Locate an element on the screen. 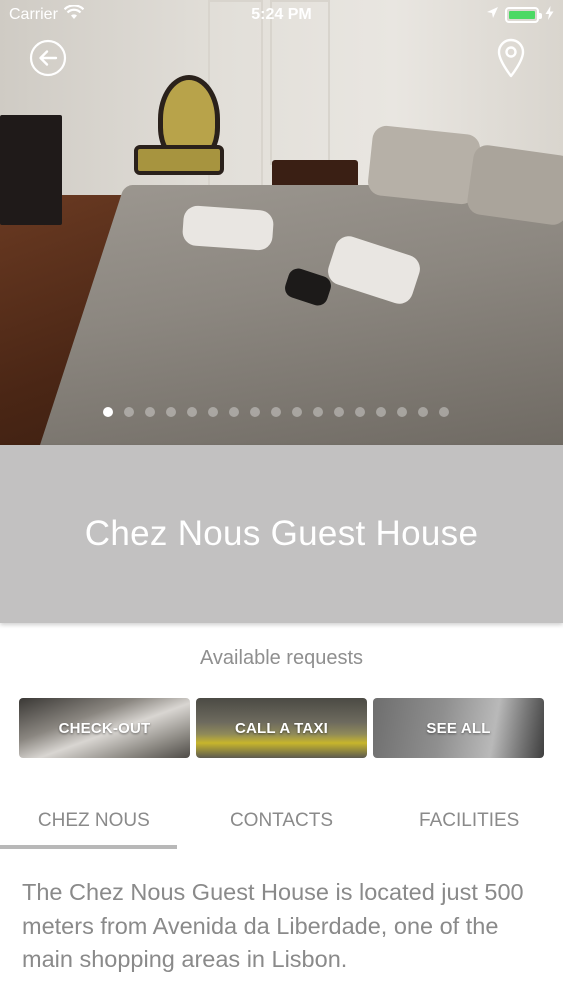 Image resolution: width=563 pixels, height=1000 pixels. tab-bar: CHEZ NOUS CONTACTS FACILITIES is located at coordinates (281, 822).